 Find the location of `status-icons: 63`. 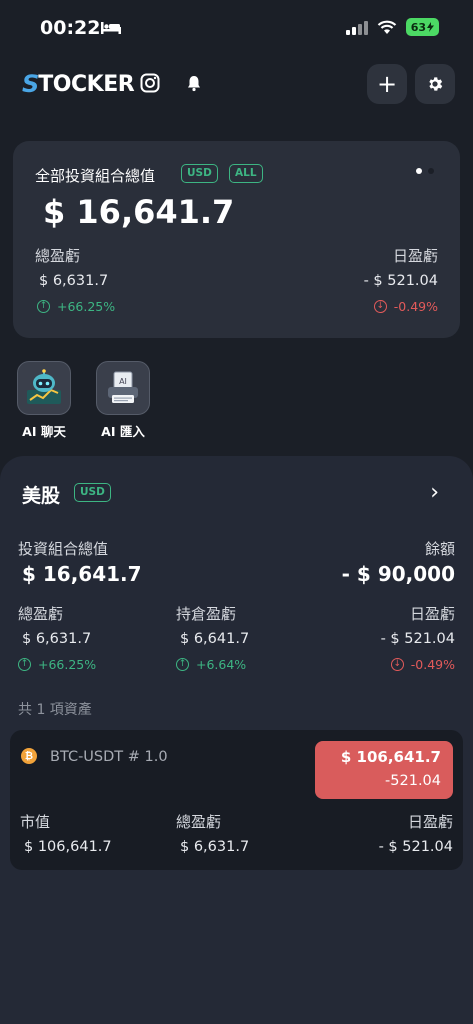

status-icons: 63 is located at coordinates (392, 27).